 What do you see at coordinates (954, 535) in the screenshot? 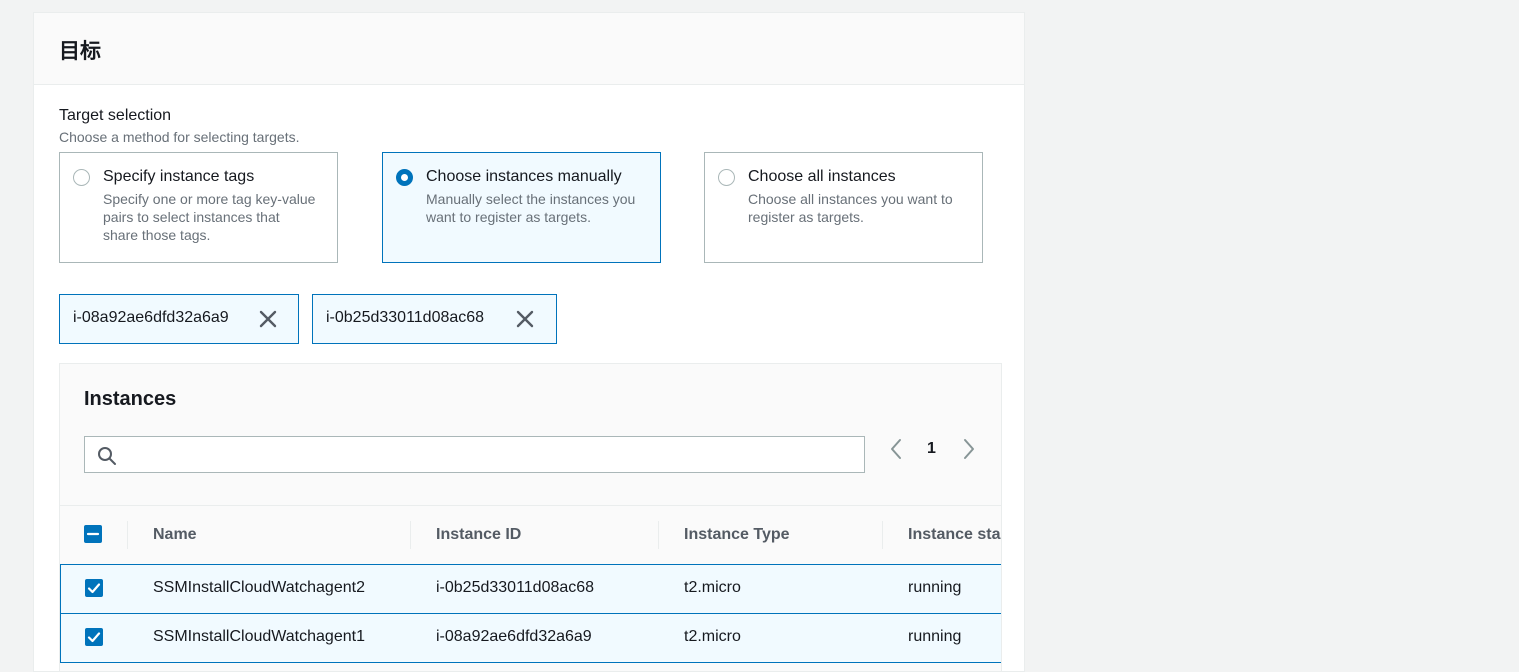
I see `column-header-instance-state: Instance sta` at bounding box center [954, 535].